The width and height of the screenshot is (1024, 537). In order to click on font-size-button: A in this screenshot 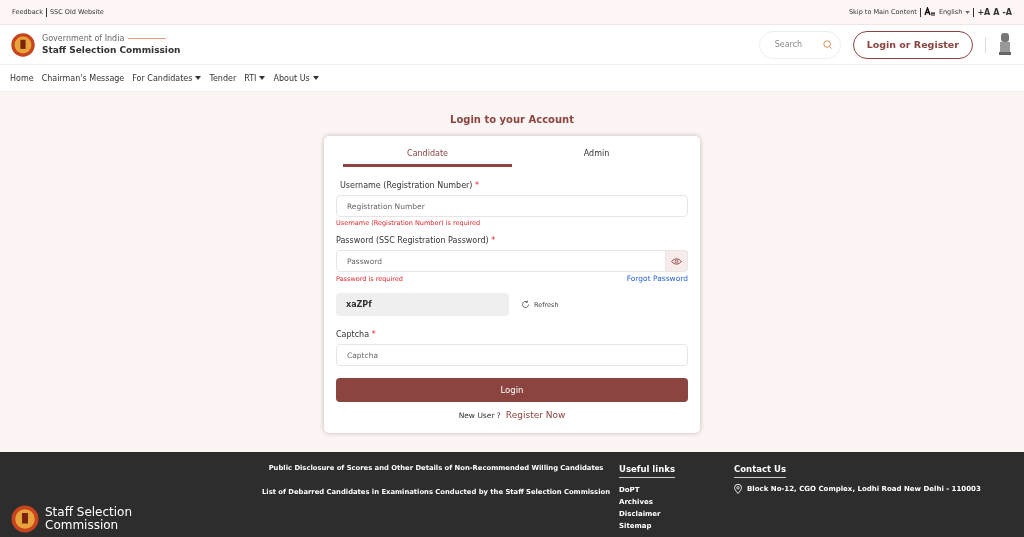, I will do `click(996, 12)`.